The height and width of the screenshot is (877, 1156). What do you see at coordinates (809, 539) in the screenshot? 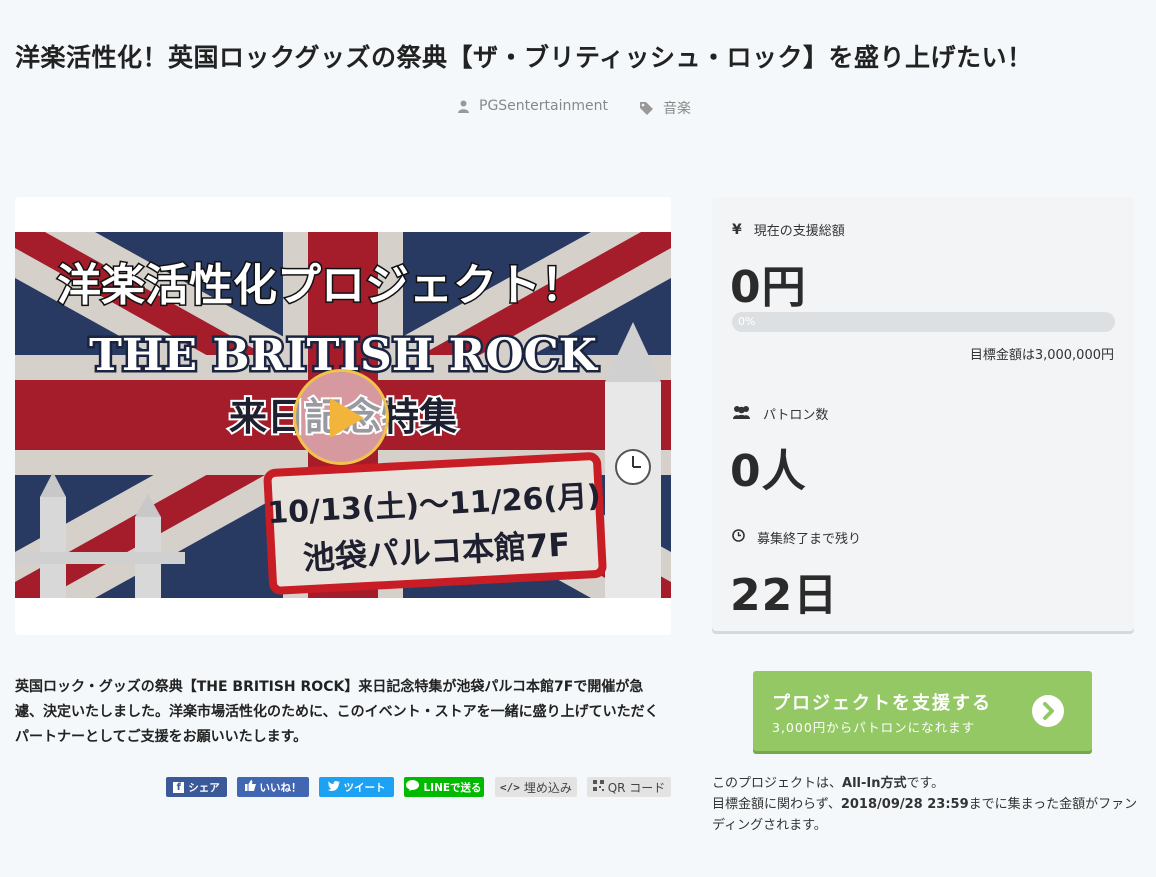
I see `remaining-label: 募集終了まで残り` at bounding box center [809, 539].